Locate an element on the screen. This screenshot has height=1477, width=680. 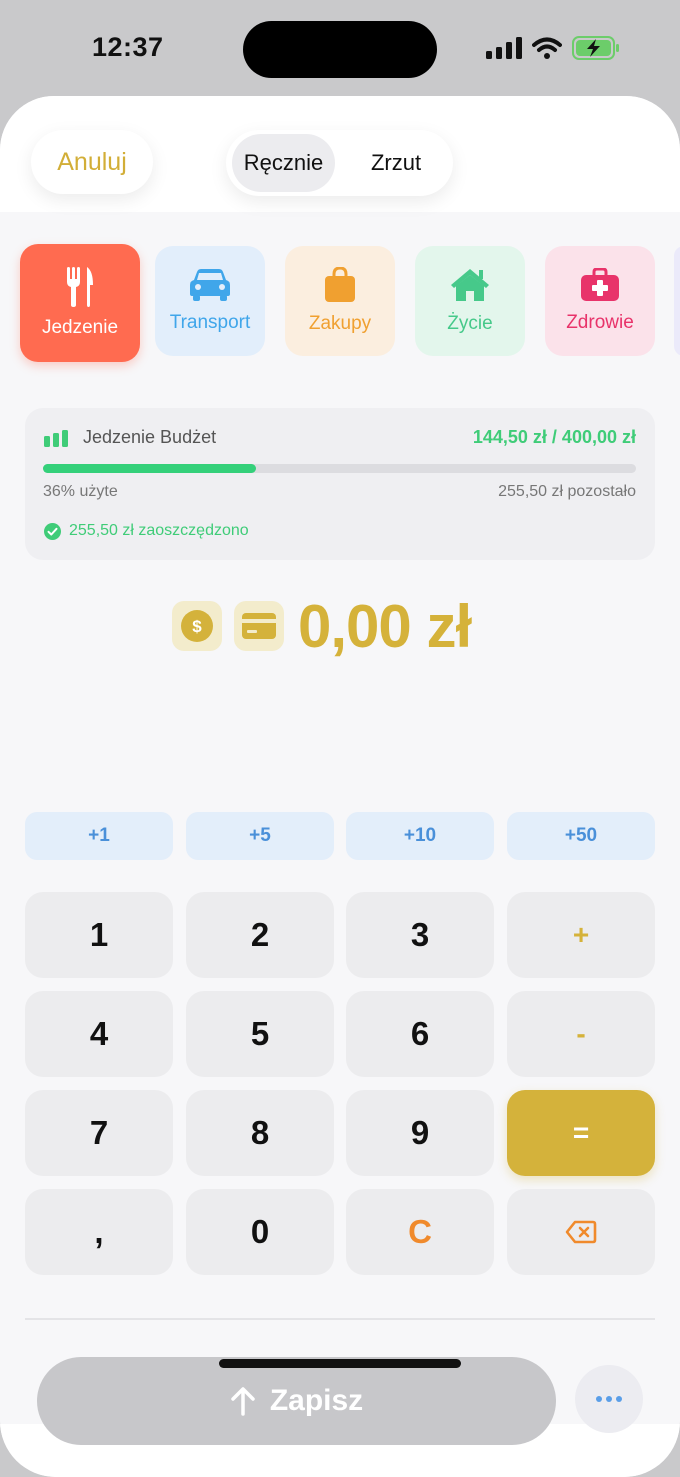
quick-add-1-button: +1 is located at coordinates (99, 836).